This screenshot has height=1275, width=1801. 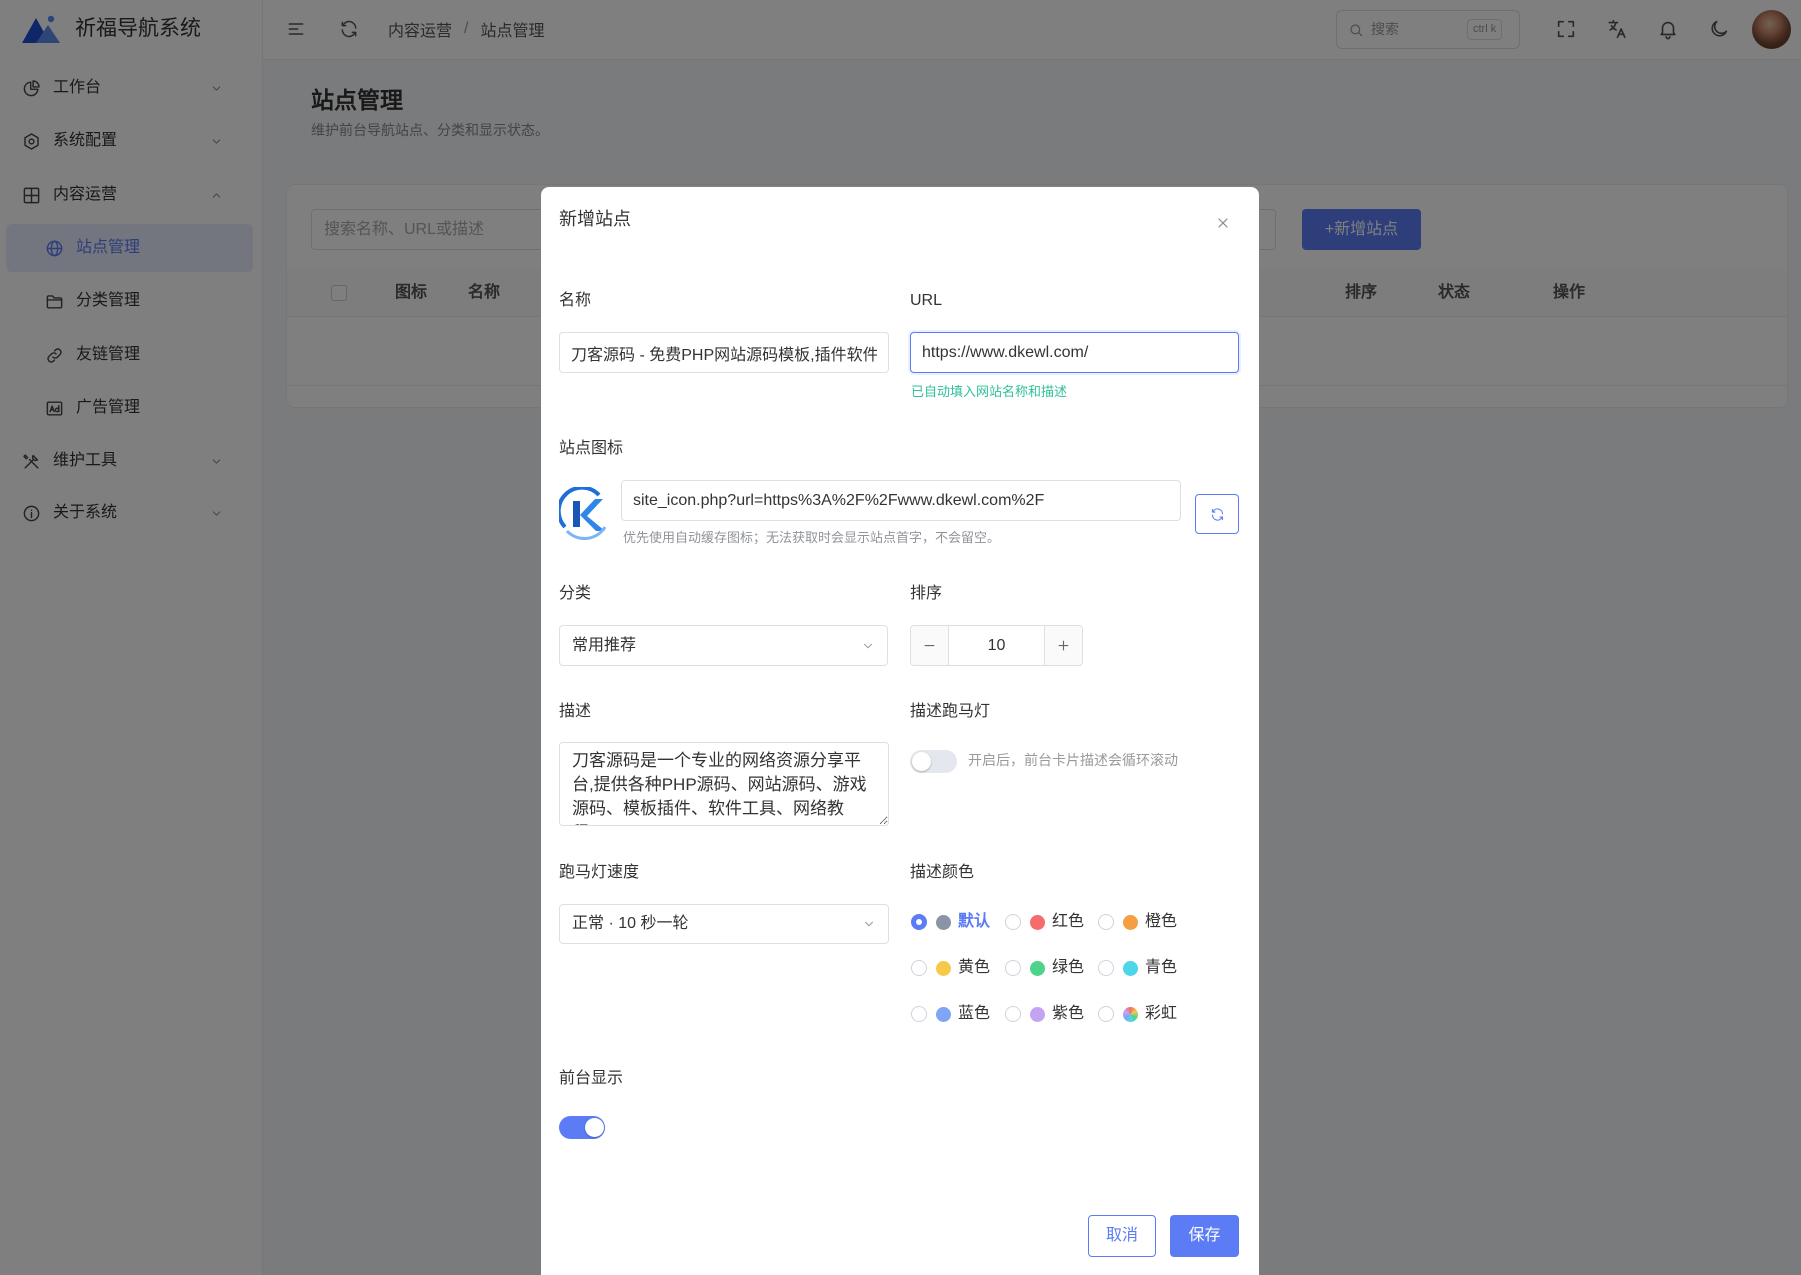 What do you see at coordinates (926, 300) in the screenshot?
I see `url-label: URL` at bounding box center [926, 300].